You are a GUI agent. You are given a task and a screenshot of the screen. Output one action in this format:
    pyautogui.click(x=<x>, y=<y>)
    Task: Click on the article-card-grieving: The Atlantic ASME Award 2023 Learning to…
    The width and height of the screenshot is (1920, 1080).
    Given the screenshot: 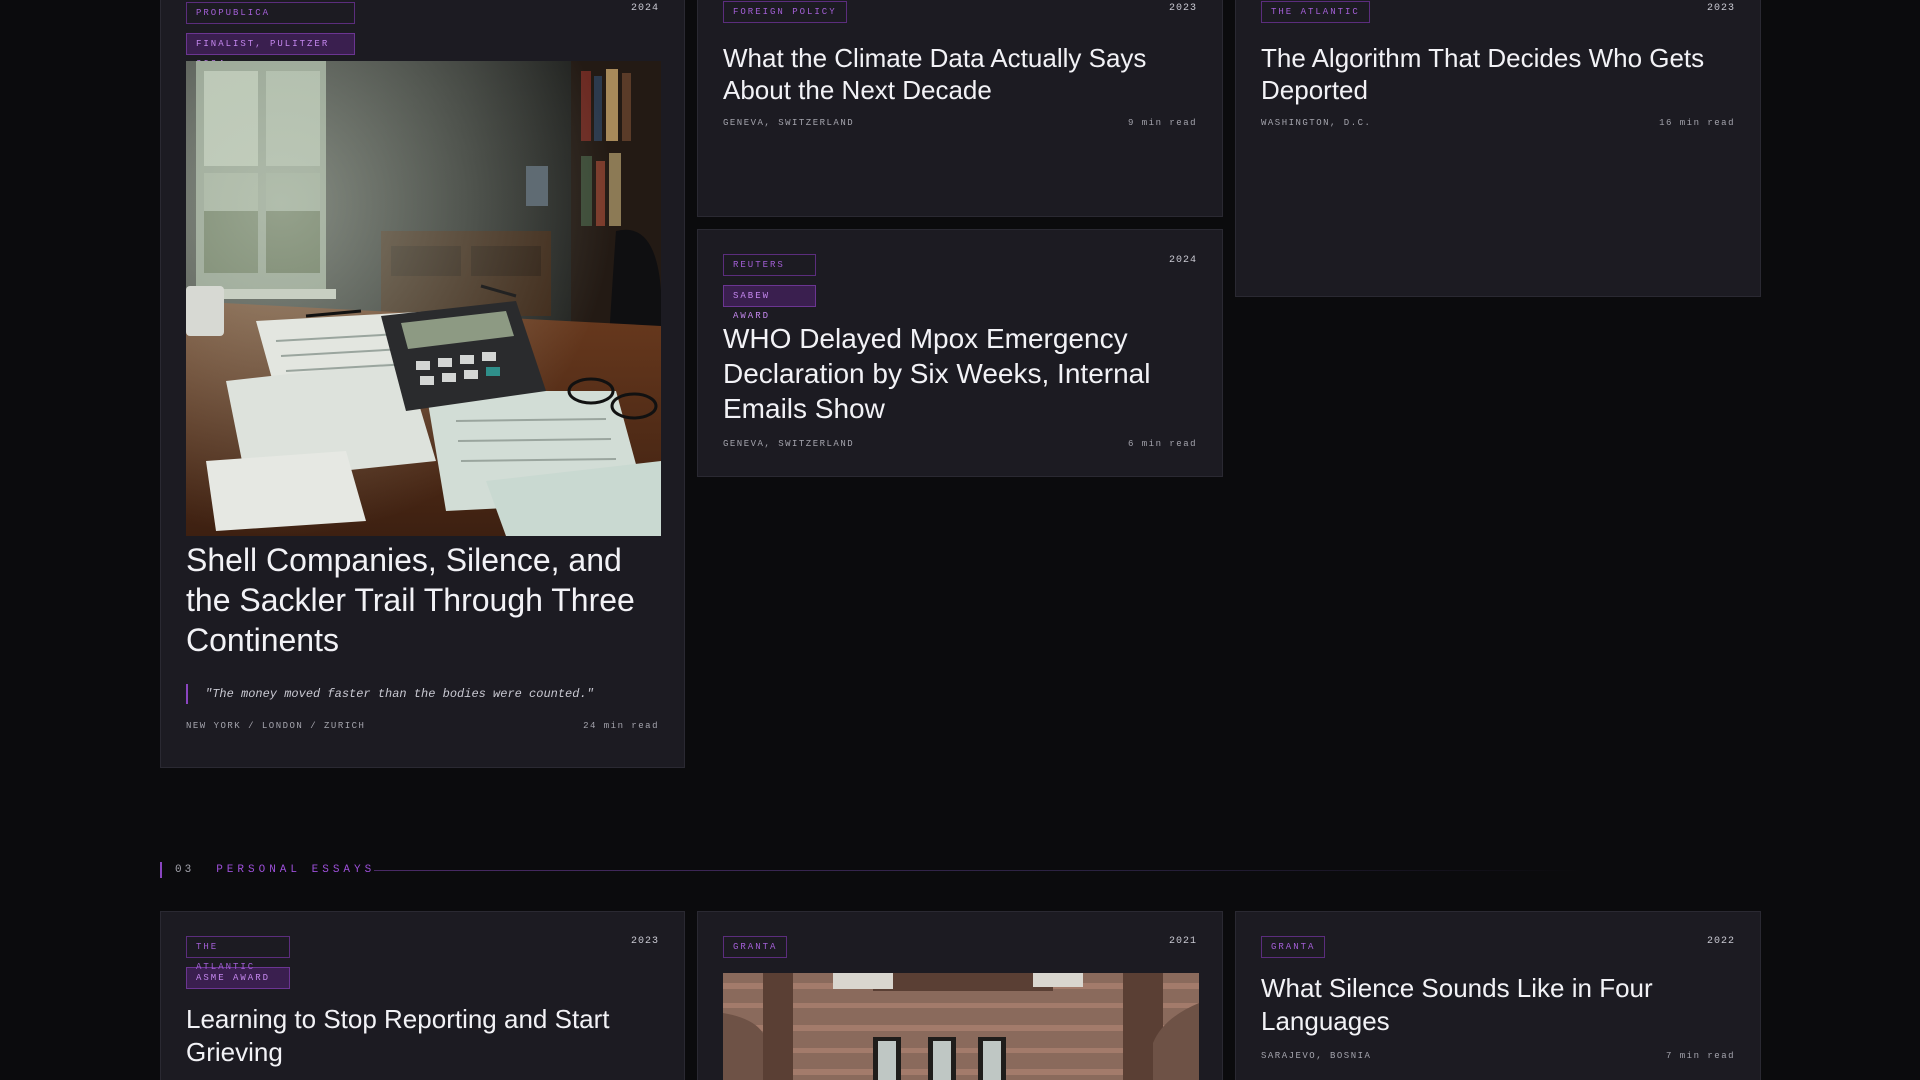 What is the action you would take?
    pyautogui.click(x=422, y=995)
    